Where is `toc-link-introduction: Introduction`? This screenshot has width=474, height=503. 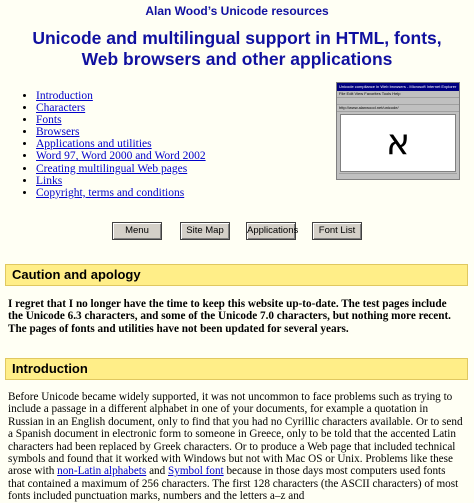
toc-link-introduction: Introduction is located at coordinates (64, 96).